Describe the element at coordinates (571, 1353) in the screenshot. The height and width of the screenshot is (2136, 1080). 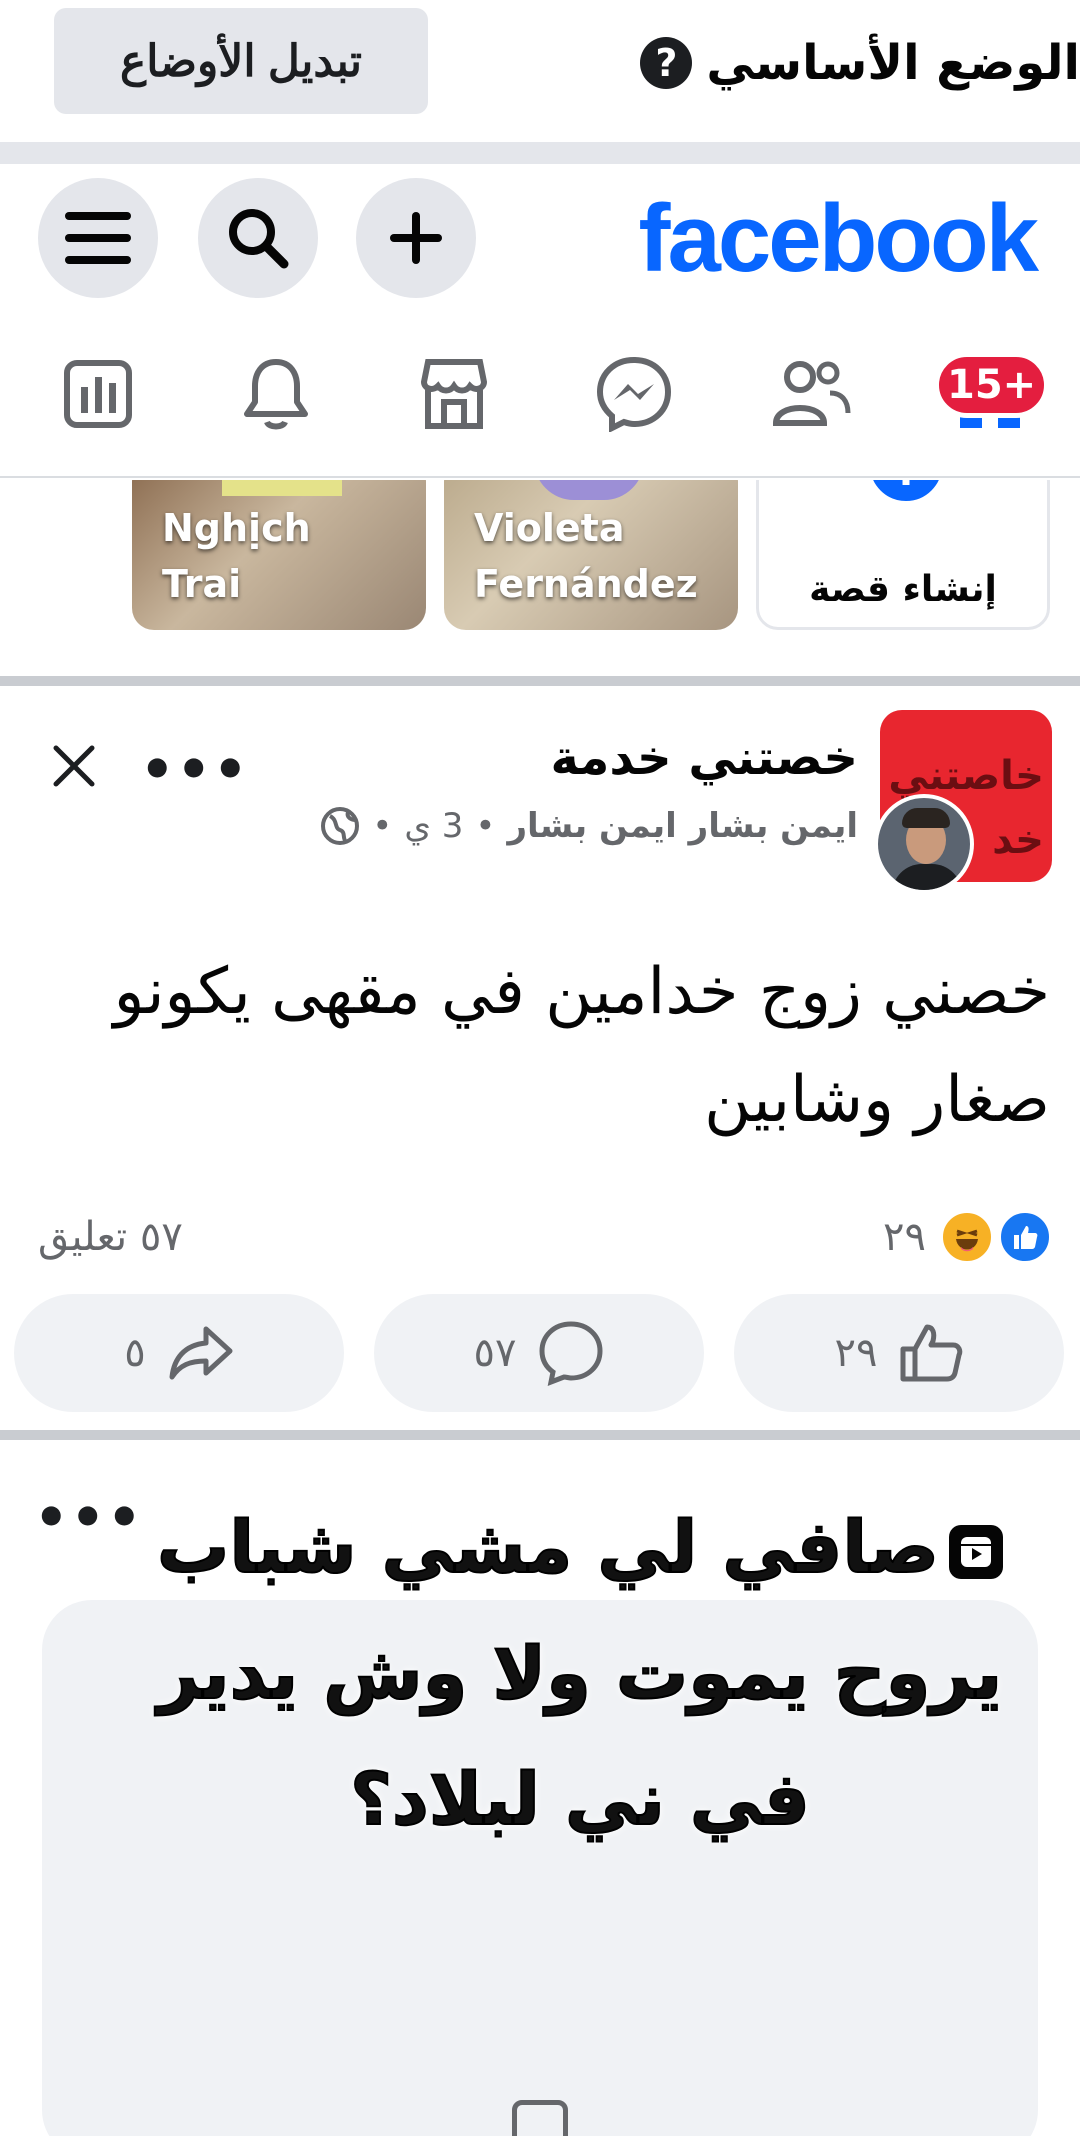
I see `comment-icon` at that location.